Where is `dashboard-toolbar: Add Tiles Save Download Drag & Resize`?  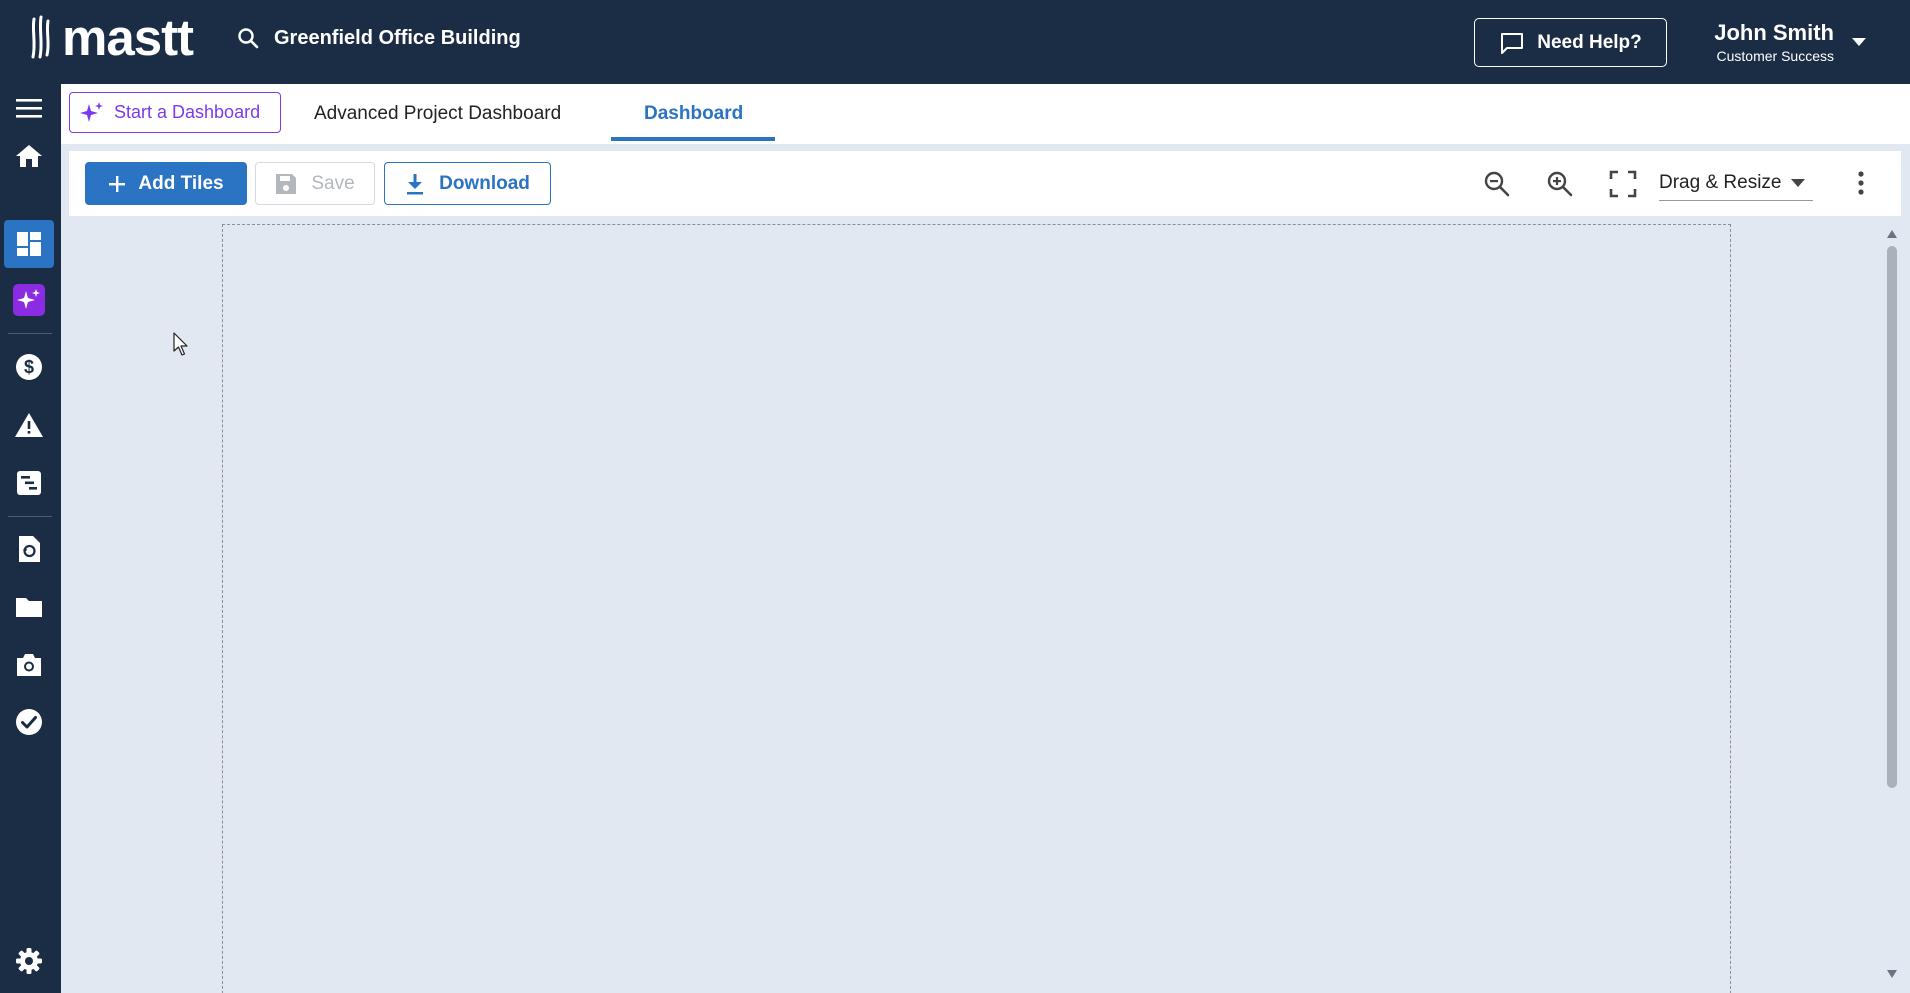
dashboard-toolbar: Add Tiles Save Download Drag & Resize is located at coordinates (985, 183).